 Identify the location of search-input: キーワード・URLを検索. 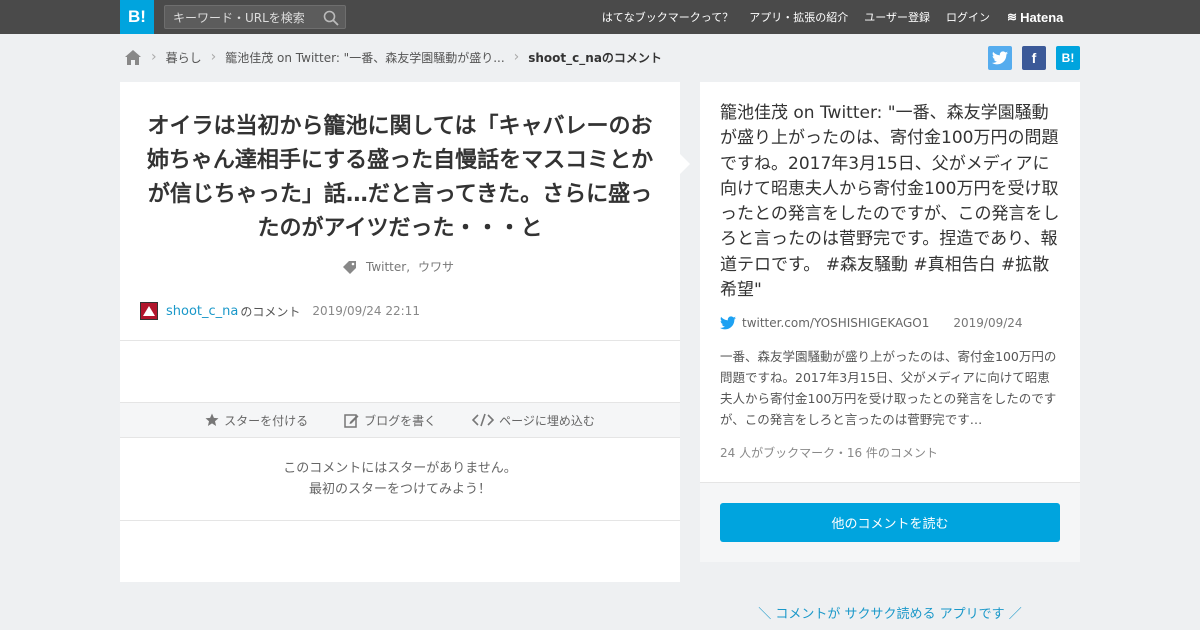
(255, 17).